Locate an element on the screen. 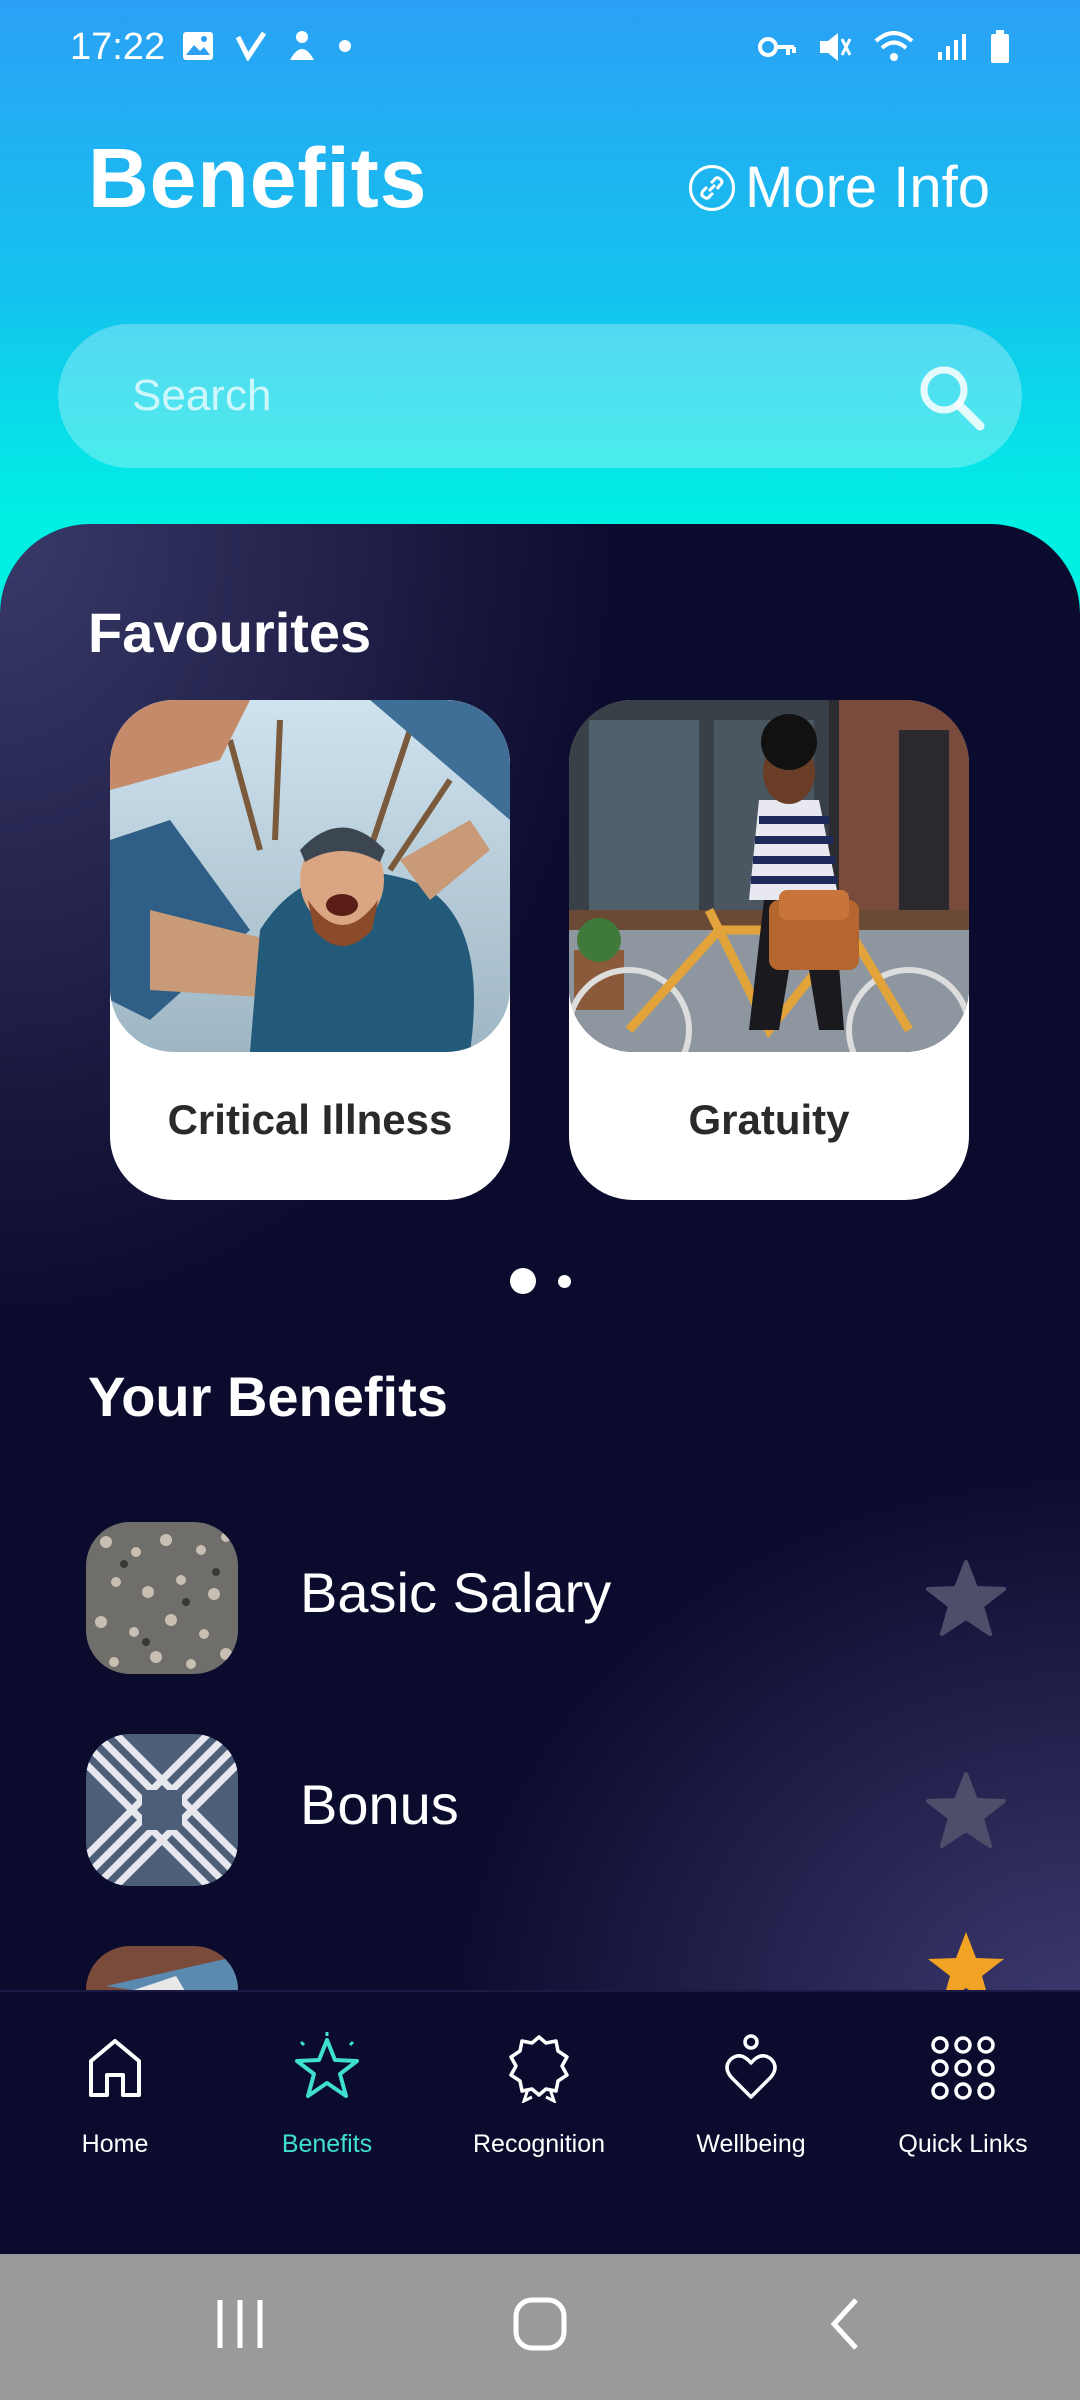  mute-icon is located at coordinates (835, 49).